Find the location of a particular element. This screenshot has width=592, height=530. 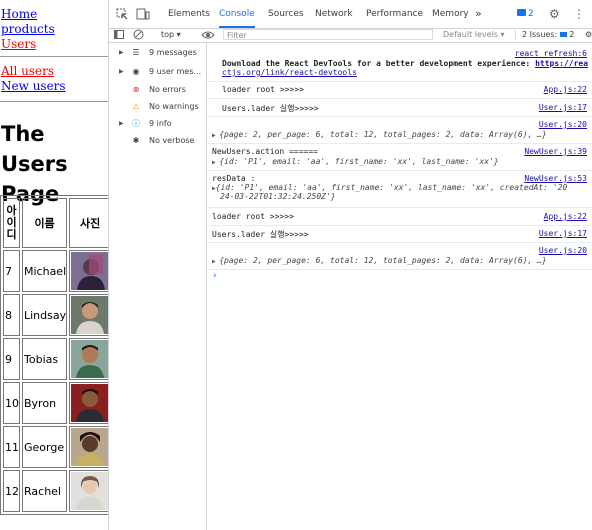

table-row: 8 Lindsay is located at coordinates (55, 315).